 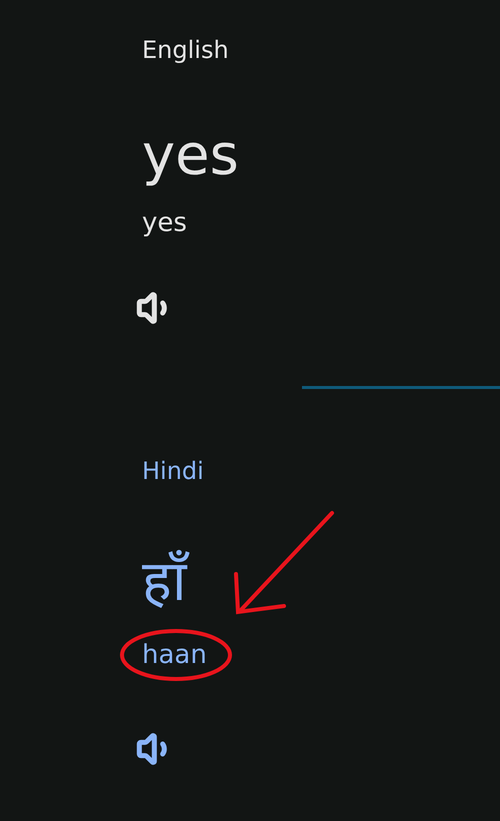 I want to click on language-label: English, so click(x=185, y=50).